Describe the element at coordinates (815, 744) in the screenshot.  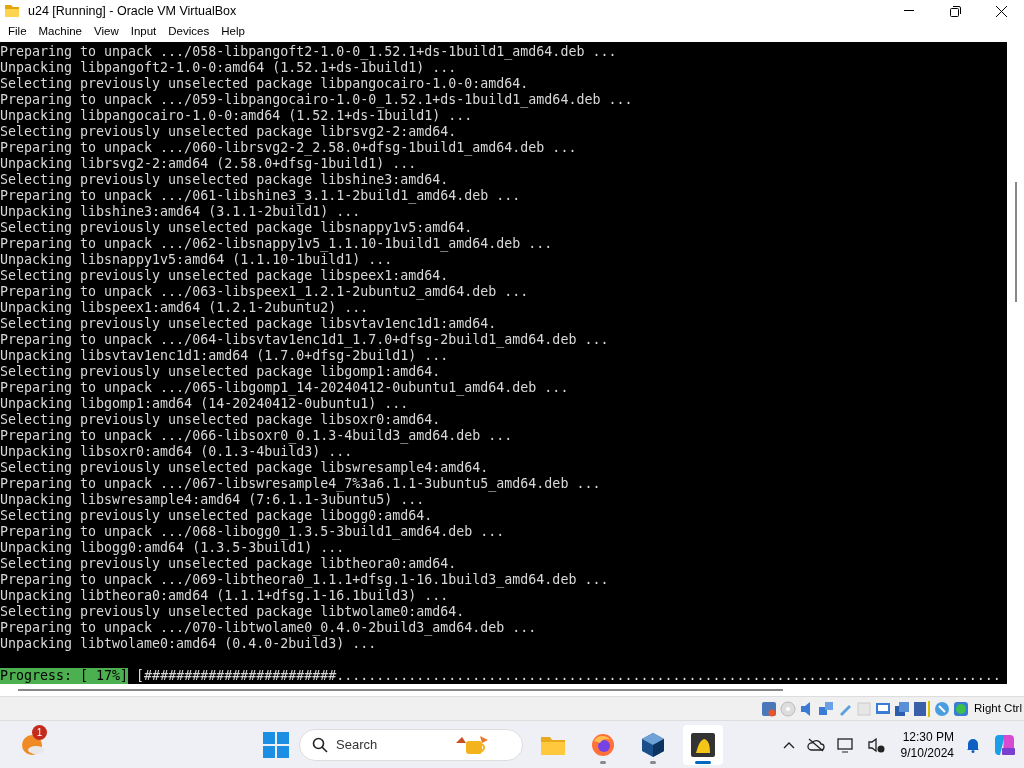
I see `cloud-off-icon` at that location.